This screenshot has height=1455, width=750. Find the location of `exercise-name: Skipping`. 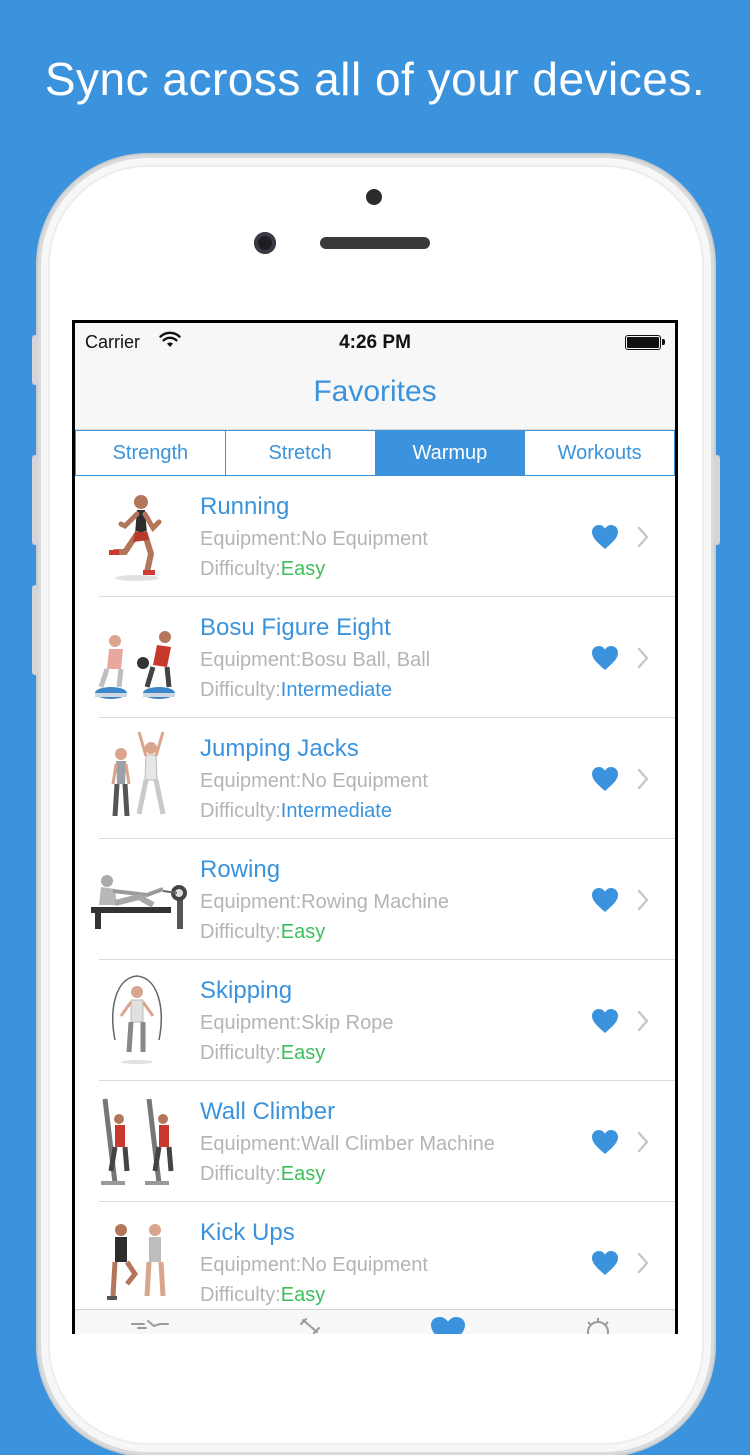

exercise-name: Skipping is located at coordinates (246, 990).